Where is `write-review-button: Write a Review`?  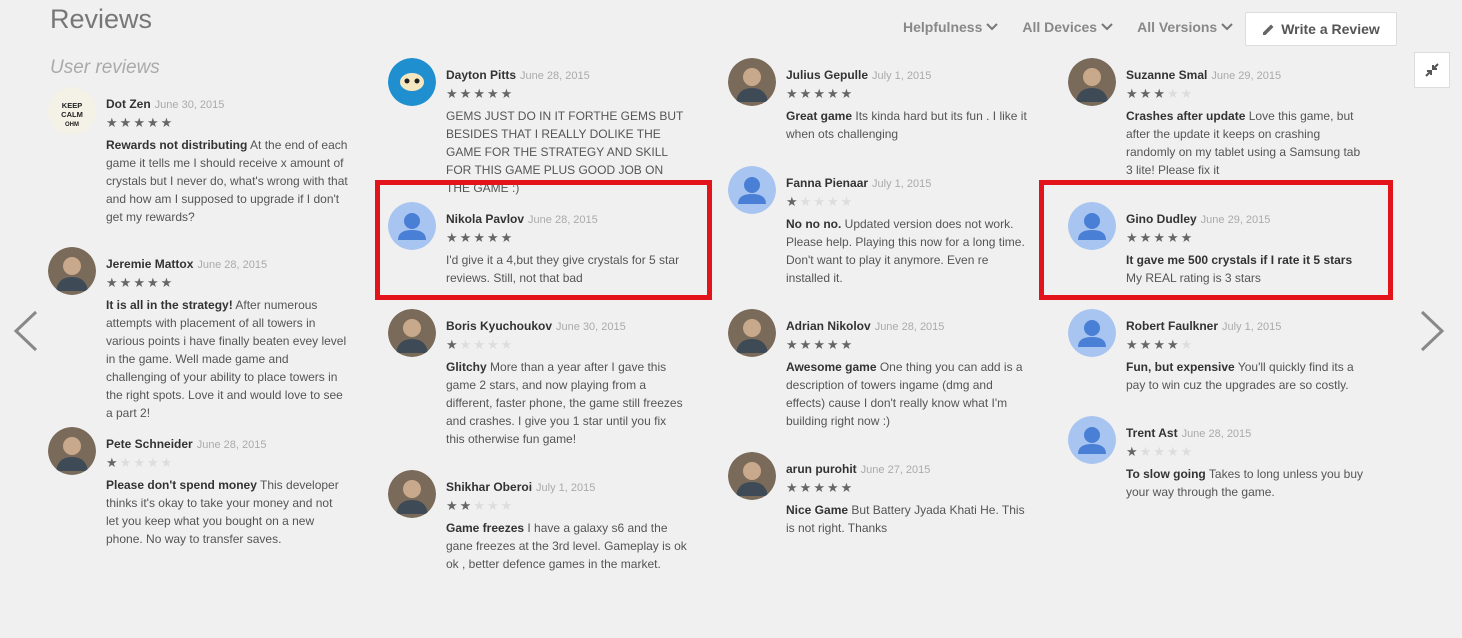
write-review-button: Write a Review is located at coordinates (1321, 29).